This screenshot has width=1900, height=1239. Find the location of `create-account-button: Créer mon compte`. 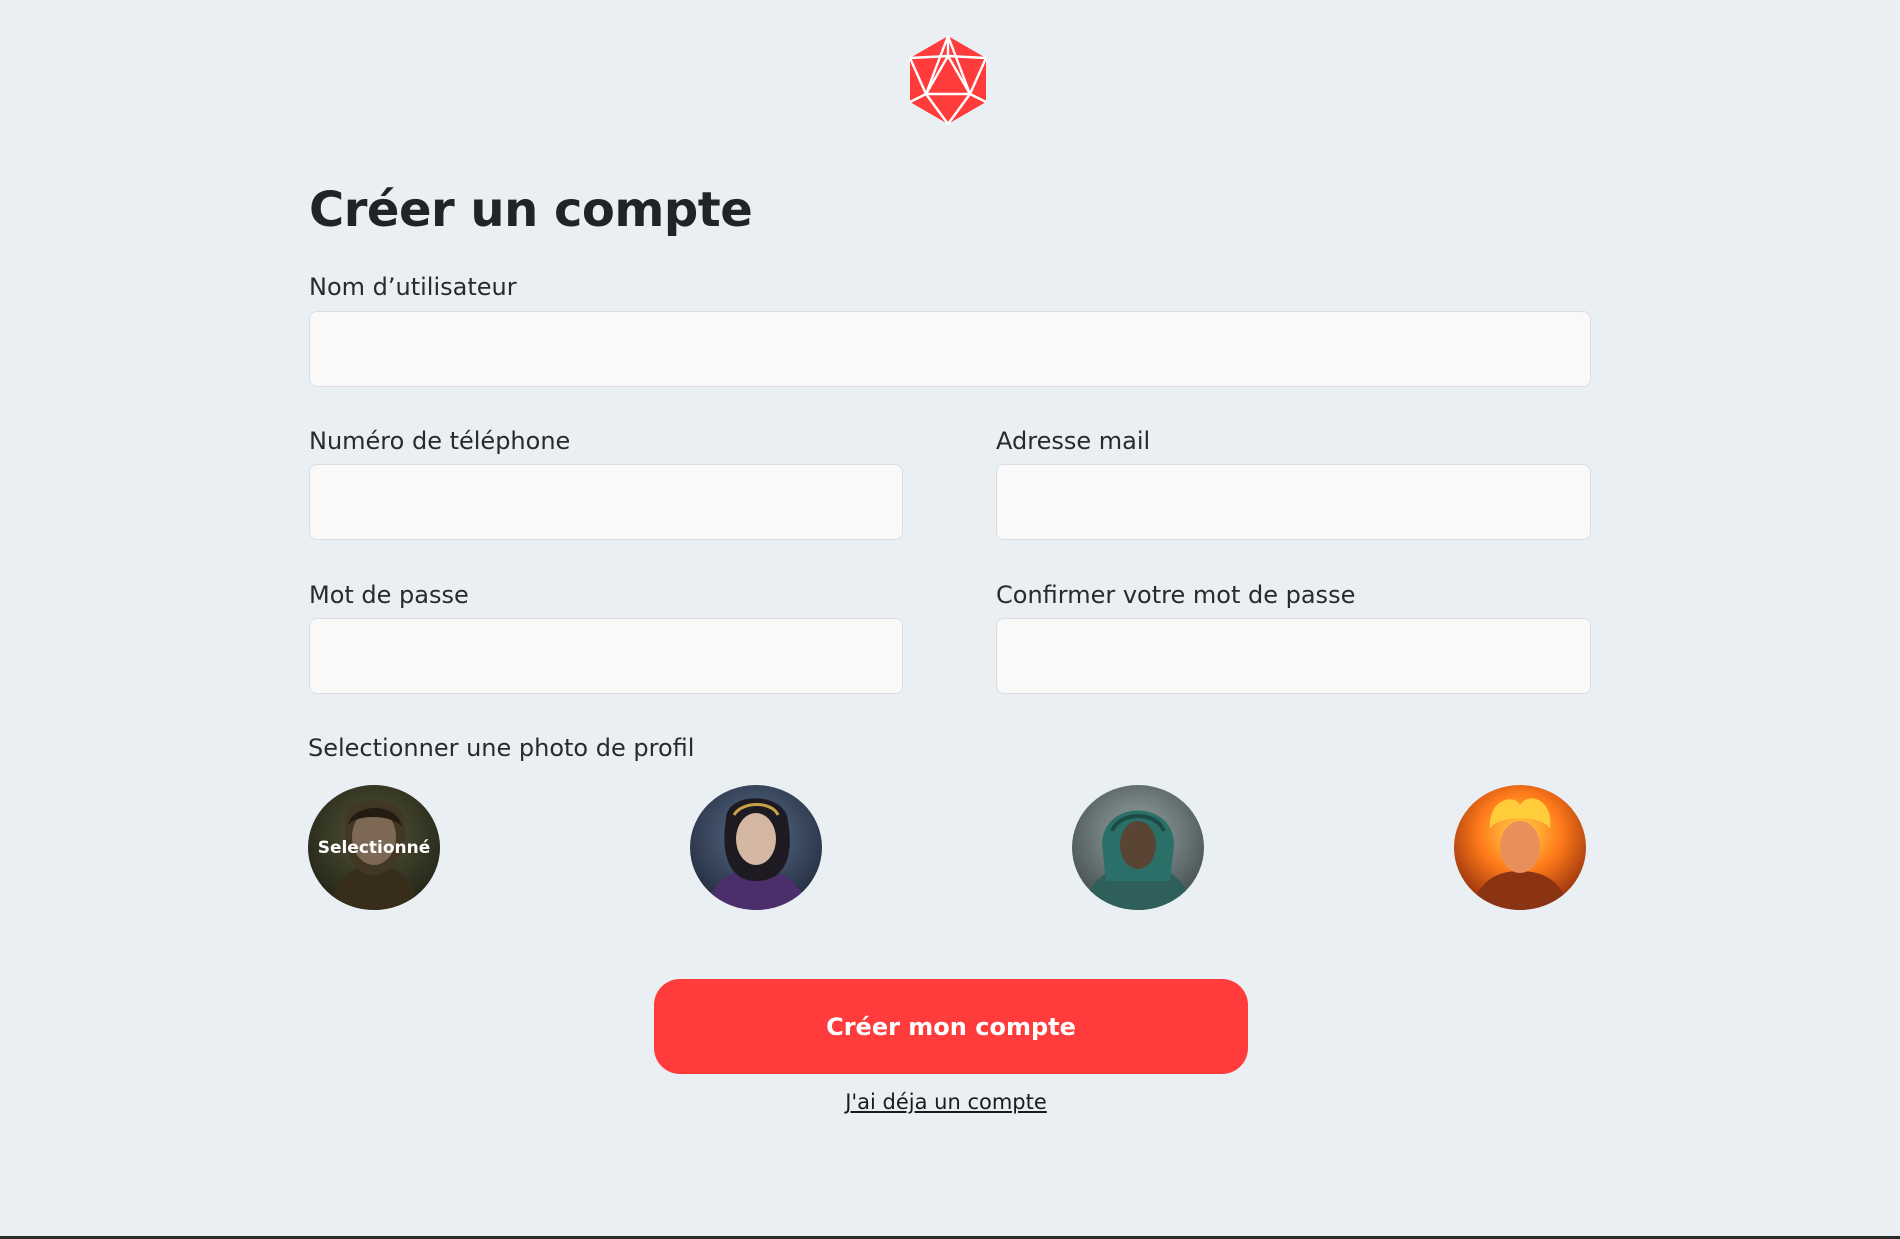

create-account-button: Créer mon compte is located at coordinates (951, 1026).